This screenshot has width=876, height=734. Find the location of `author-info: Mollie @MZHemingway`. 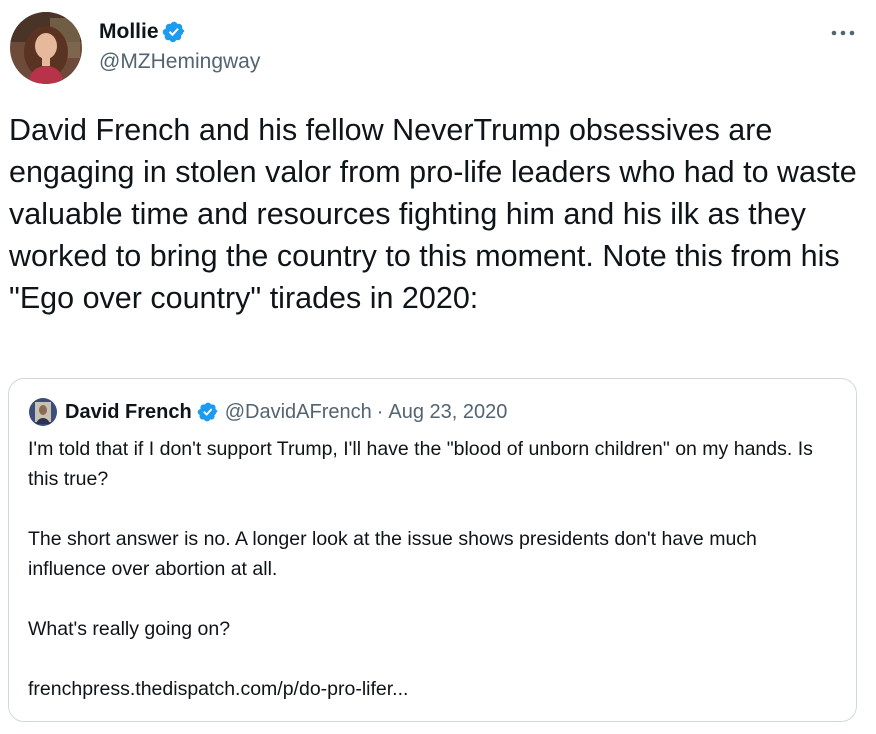

author-info: Mollie @MZHemingway is located at coordinates (179, 47).